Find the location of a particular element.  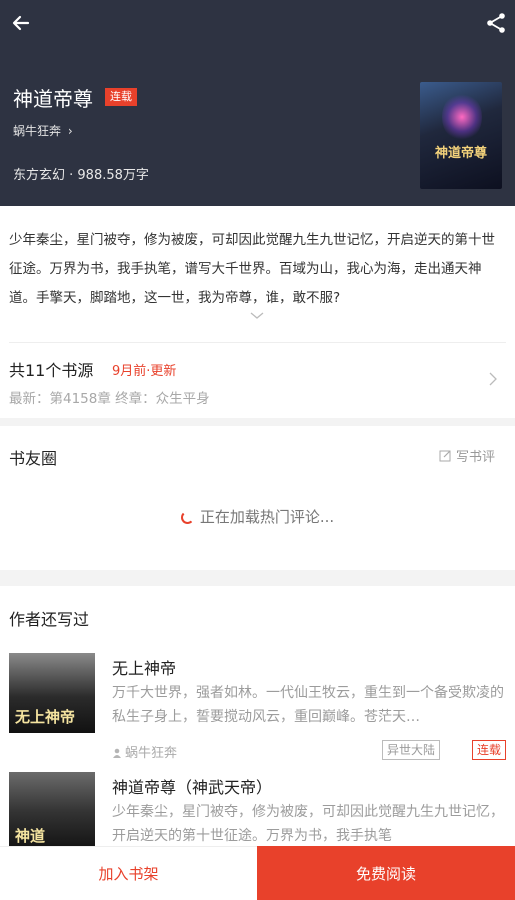

bottom-action-bar: 加入书架 免费阅读 is located at coordinates (257, 873).